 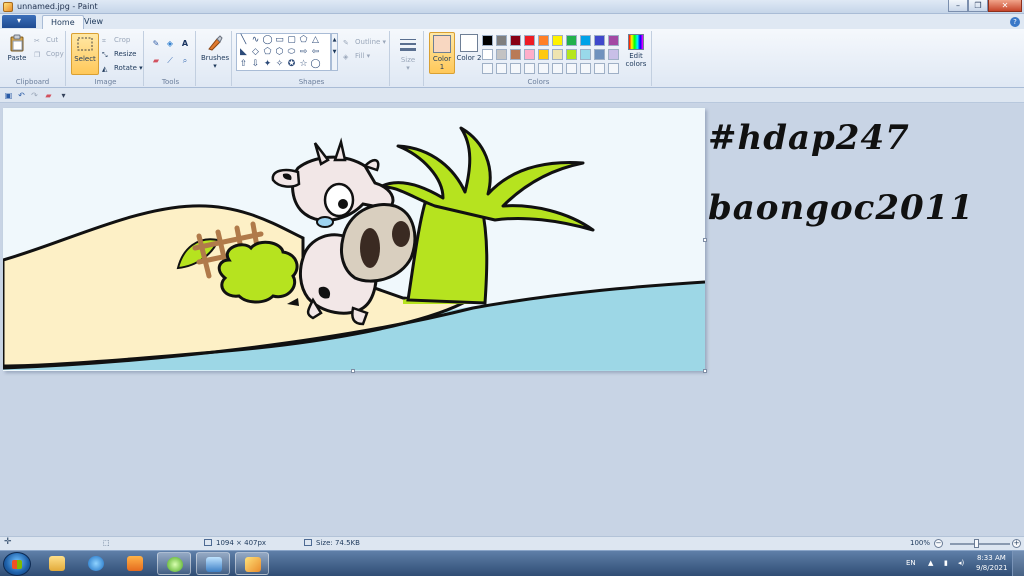 What do you see at coordinates (705, 240) in the screenshot?
I see `canvas-resize-handle-right` at bounding box center [705, 240].